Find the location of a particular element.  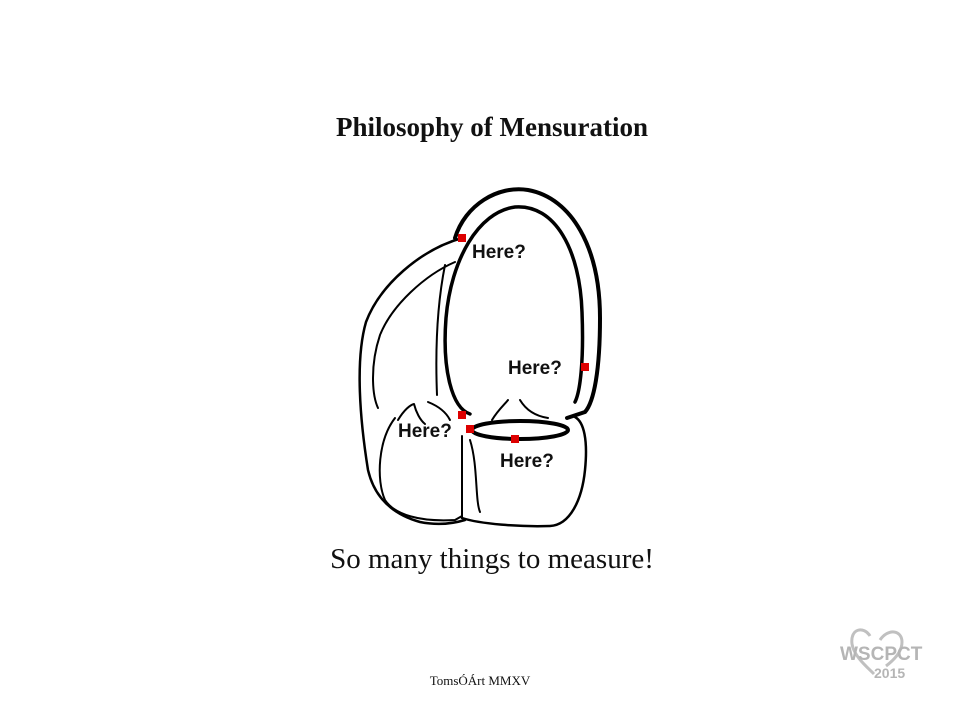

valve-cusp-right is located at coordinates (520, 410).